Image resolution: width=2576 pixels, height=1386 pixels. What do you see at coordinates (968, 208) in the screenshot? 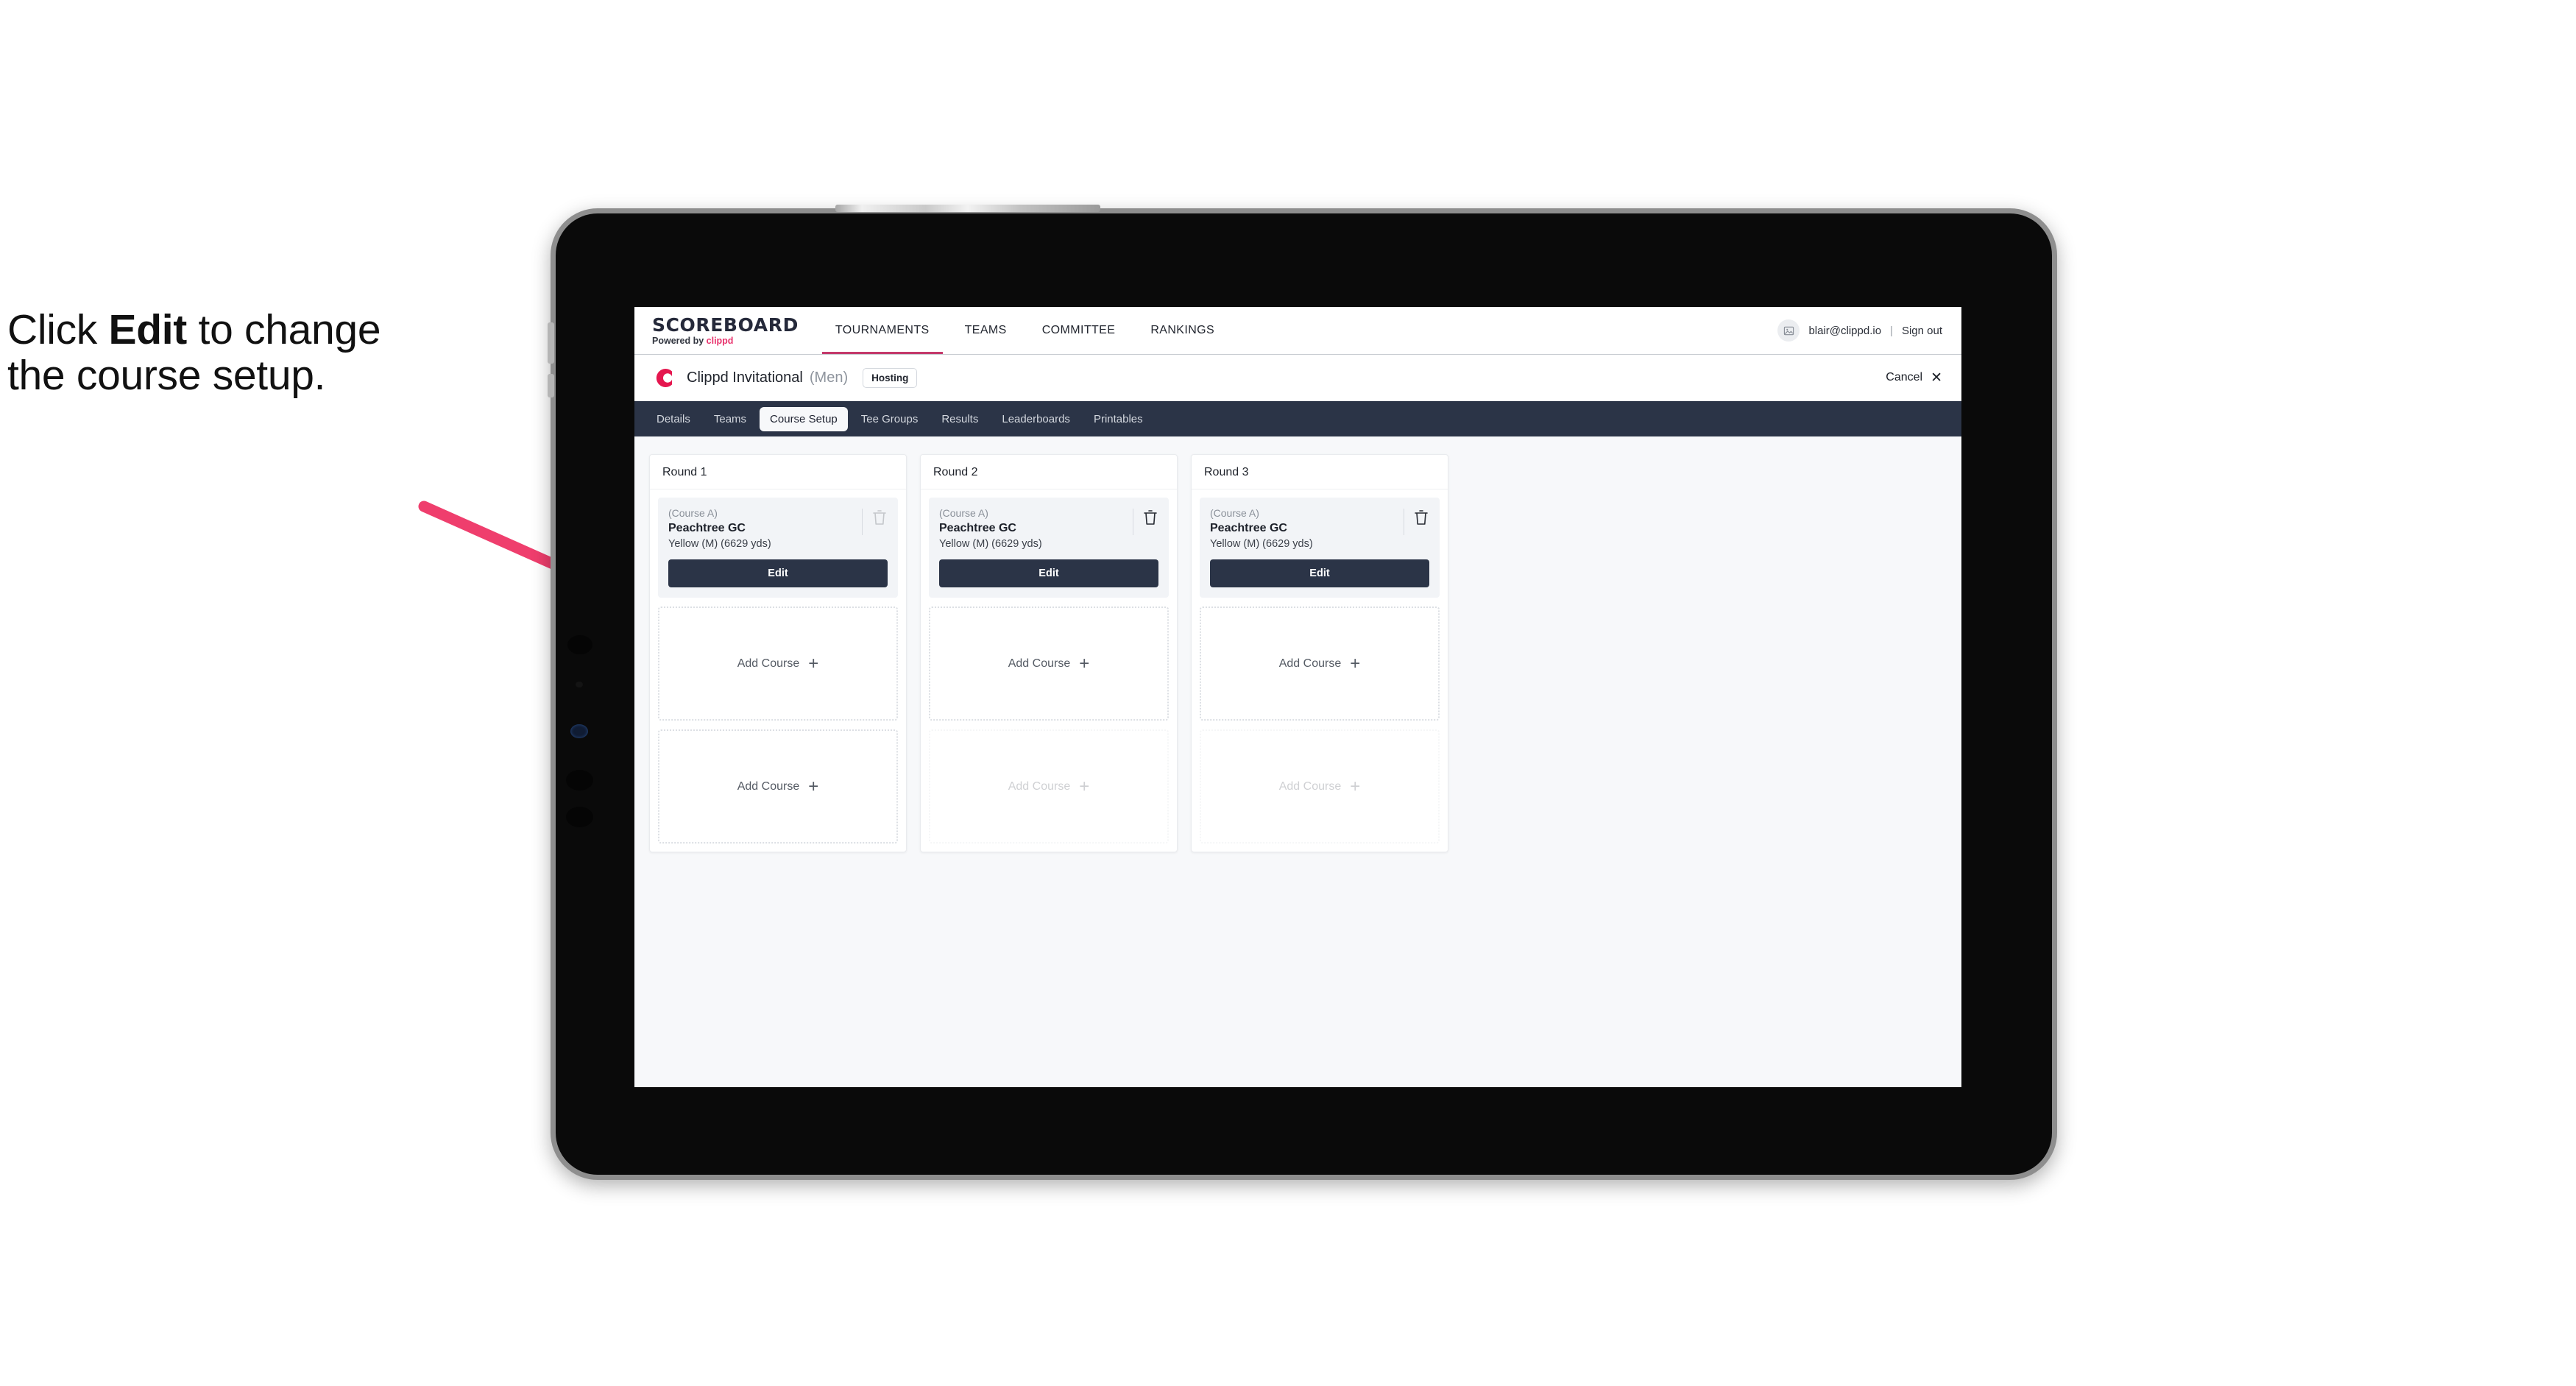
I see `tablet-top-edge` at bounding box center [968, 208].